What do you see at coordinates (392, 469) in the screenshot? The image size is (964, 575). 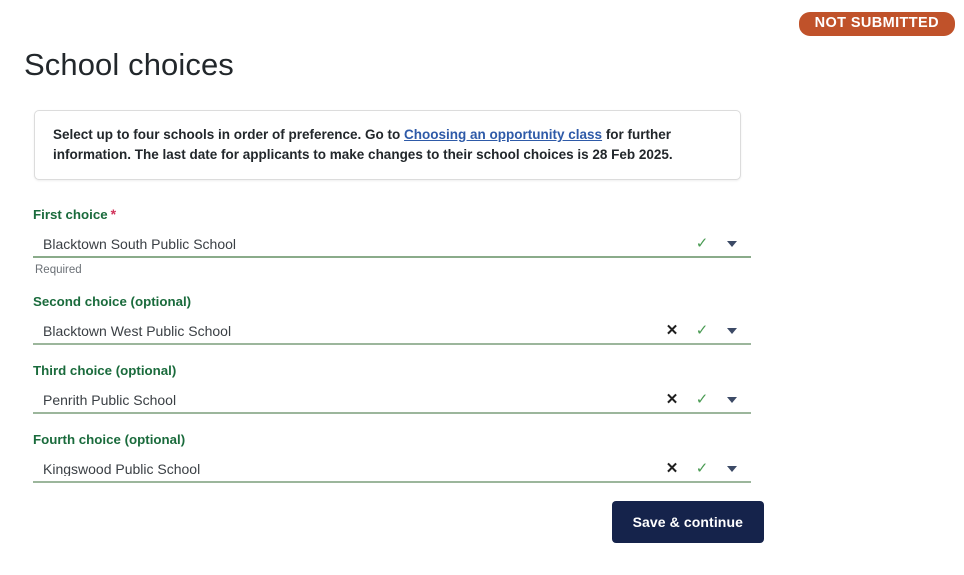 I see `select-fourth-choice: Kingswood Public School ✕ ✓` at bounding box center [392, 469].